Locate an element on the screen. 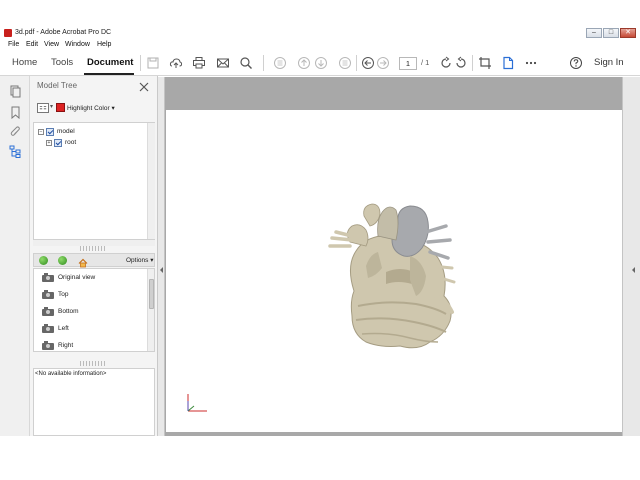 Image resolution: width=640 pixels, height=480 pixels. left-collapse-bar is located at coordinates (161, 256).